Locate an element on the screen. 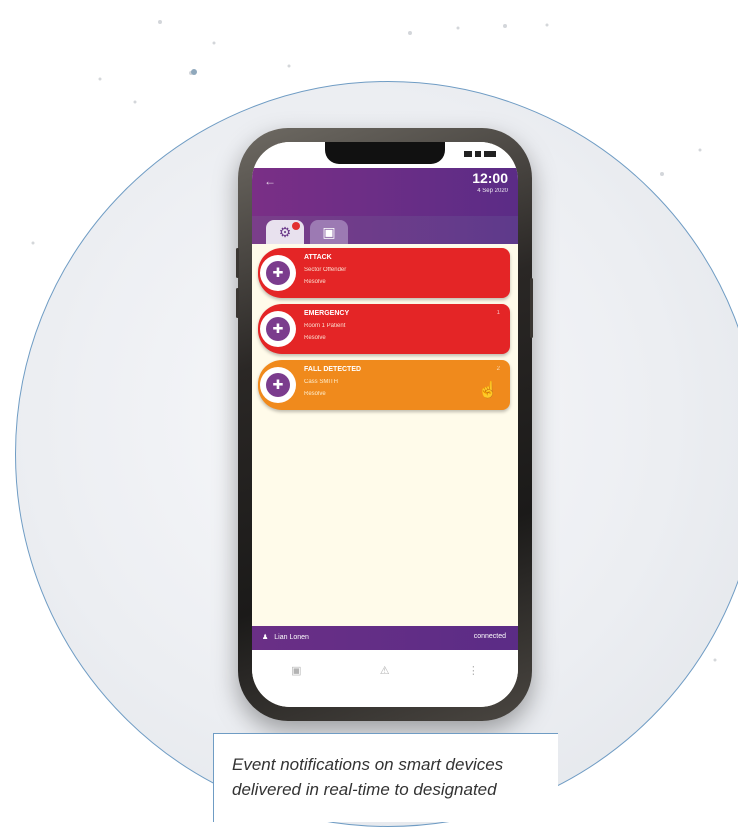  nav-menu-icon: ⋮ is located at coordinates (473, 685).